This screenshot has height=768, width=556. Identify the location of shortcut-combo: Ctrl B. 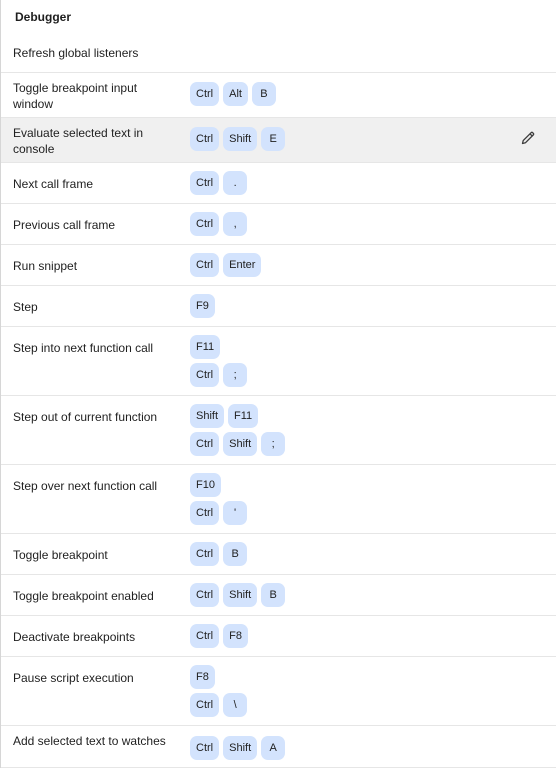
(219, 554).